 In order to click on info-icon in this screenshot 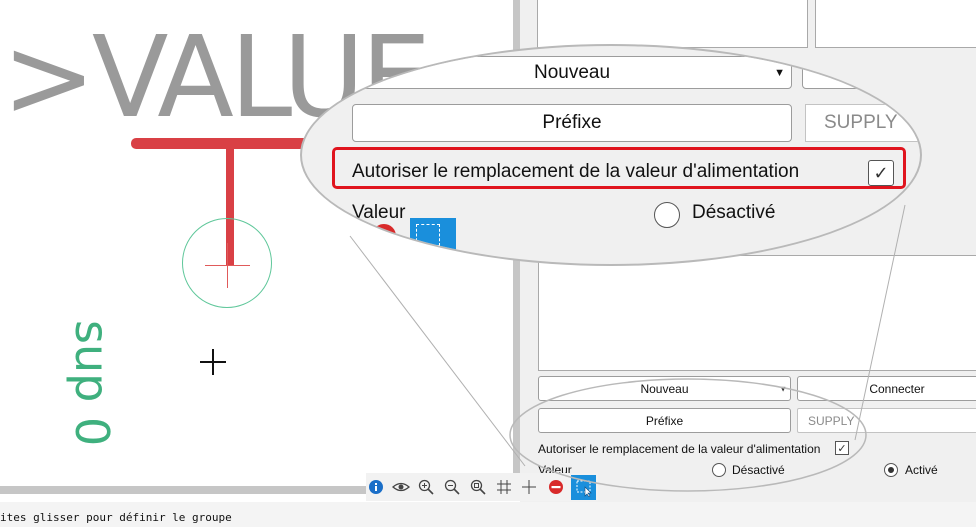, I will do `click(376, 487)`.